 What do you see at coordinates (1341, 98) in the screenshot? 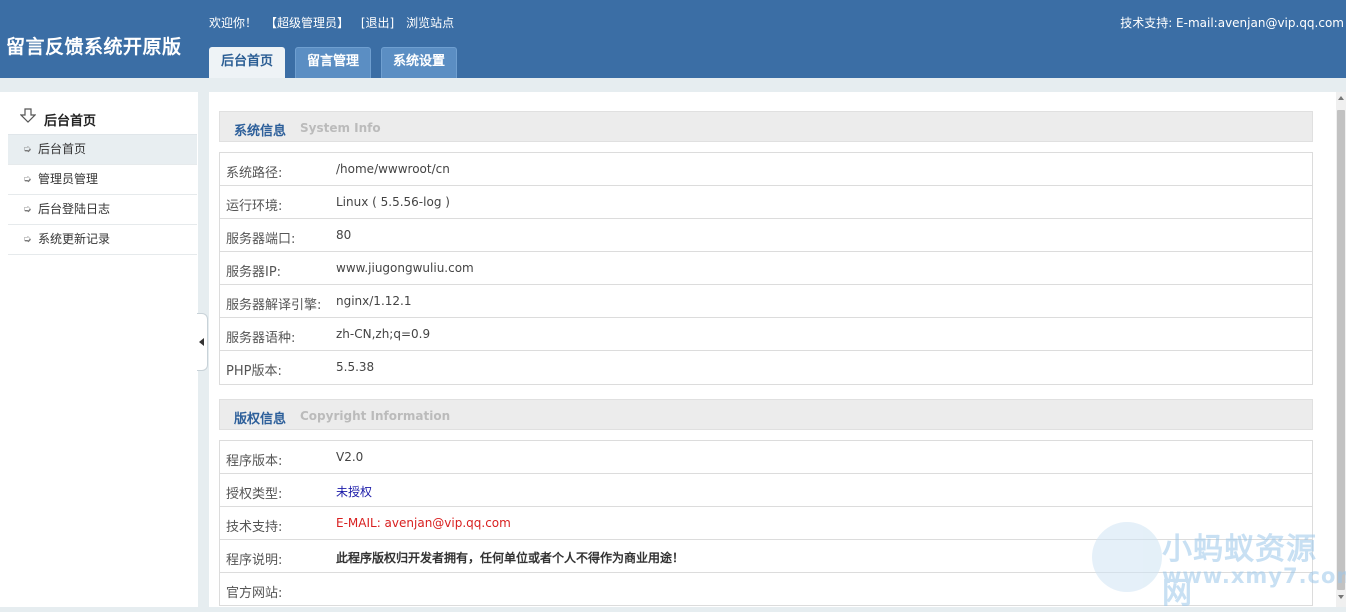
I see `scroll-up-icon` at bounding box center [1341, 98].